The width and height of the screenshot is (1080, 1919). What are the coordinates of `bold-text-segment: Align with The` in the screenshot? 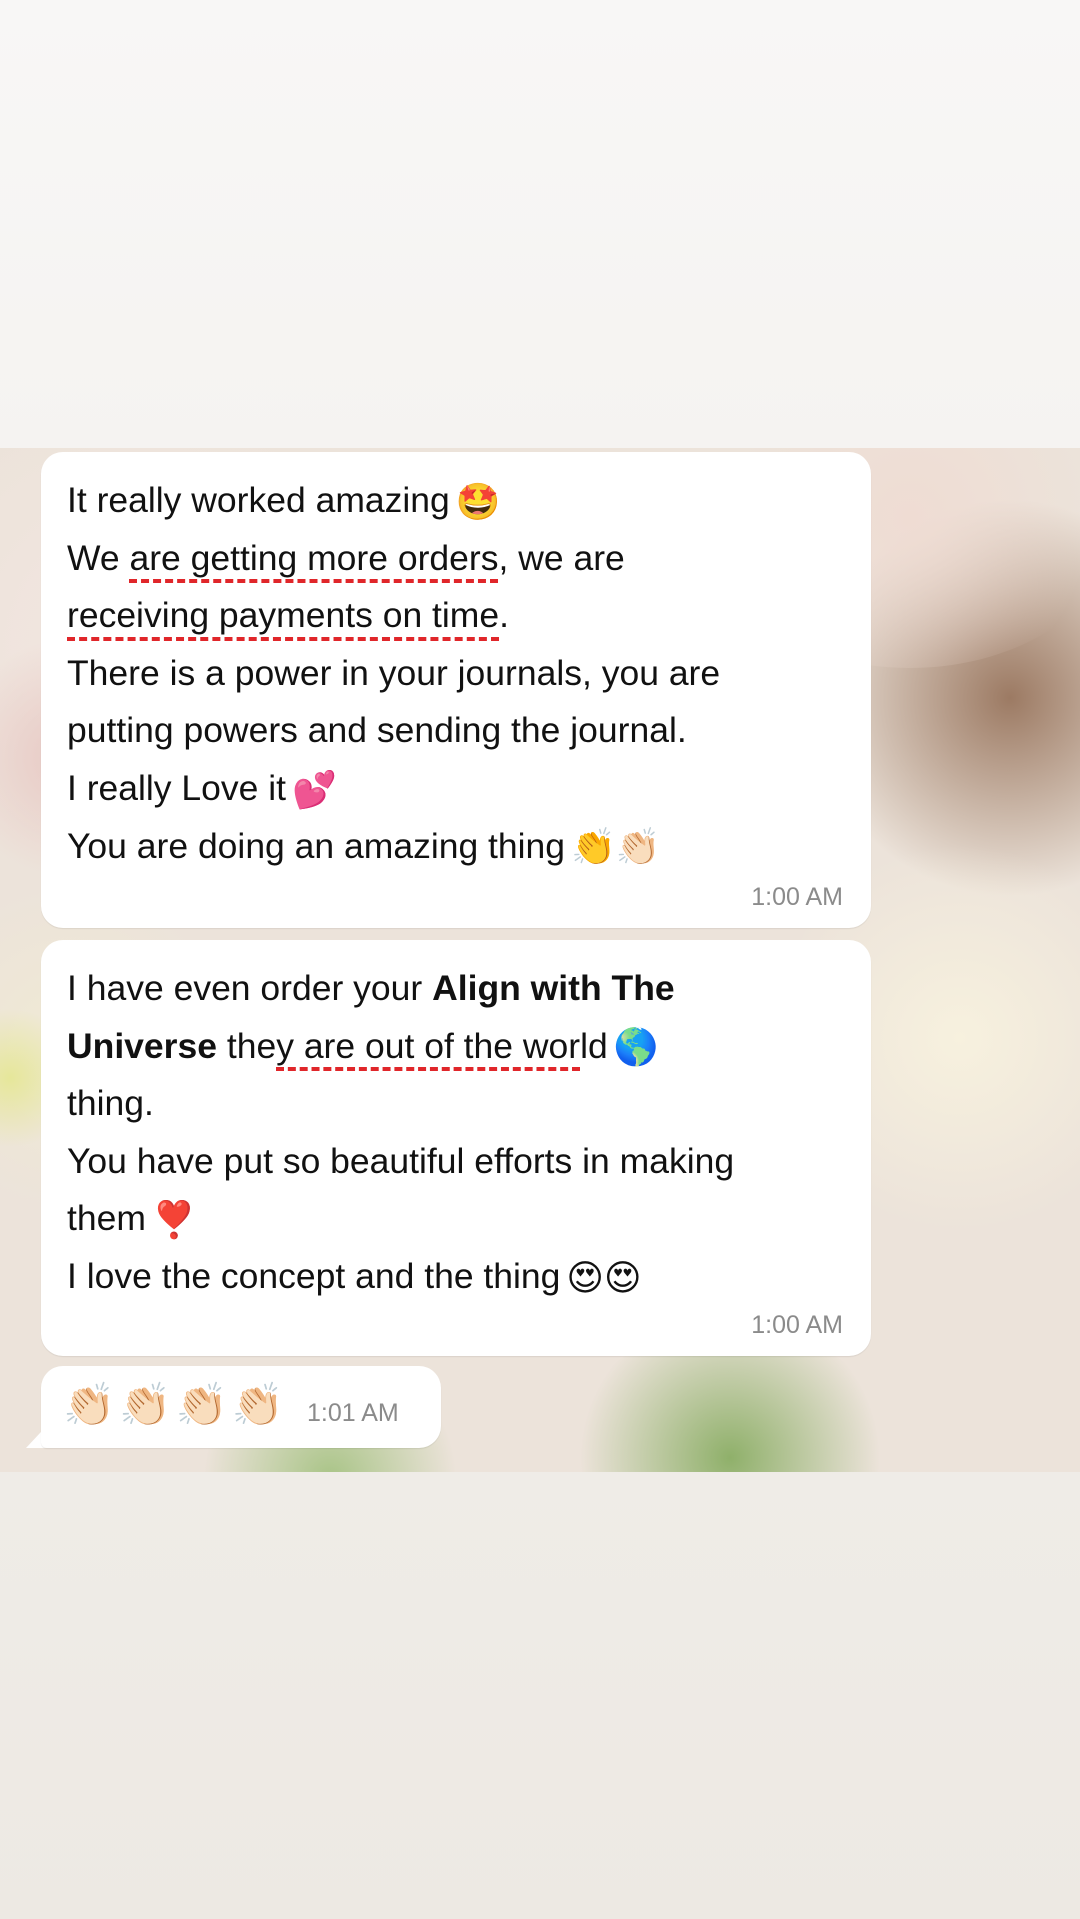 It's located at (553, 988).